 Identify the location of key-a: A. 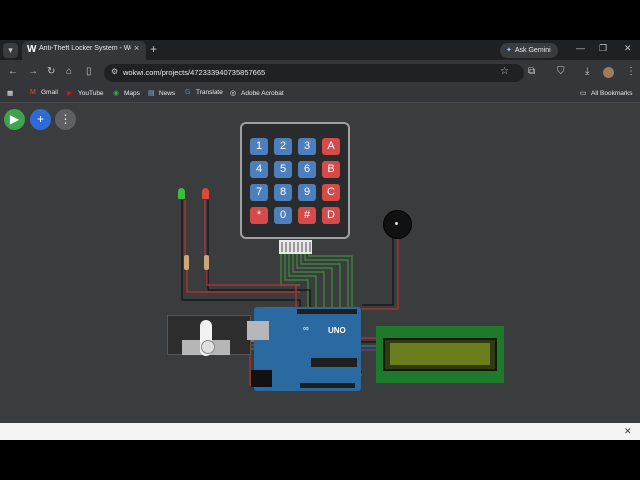
(331, 146).